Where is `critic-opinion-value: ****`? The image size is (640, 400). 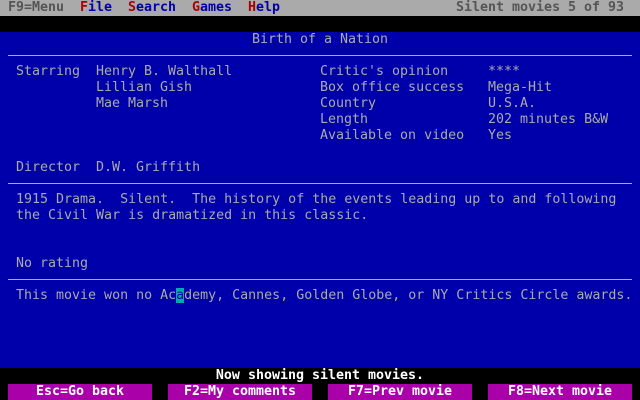
critic-opinion-value: **** is located at coordinates (504, 71).